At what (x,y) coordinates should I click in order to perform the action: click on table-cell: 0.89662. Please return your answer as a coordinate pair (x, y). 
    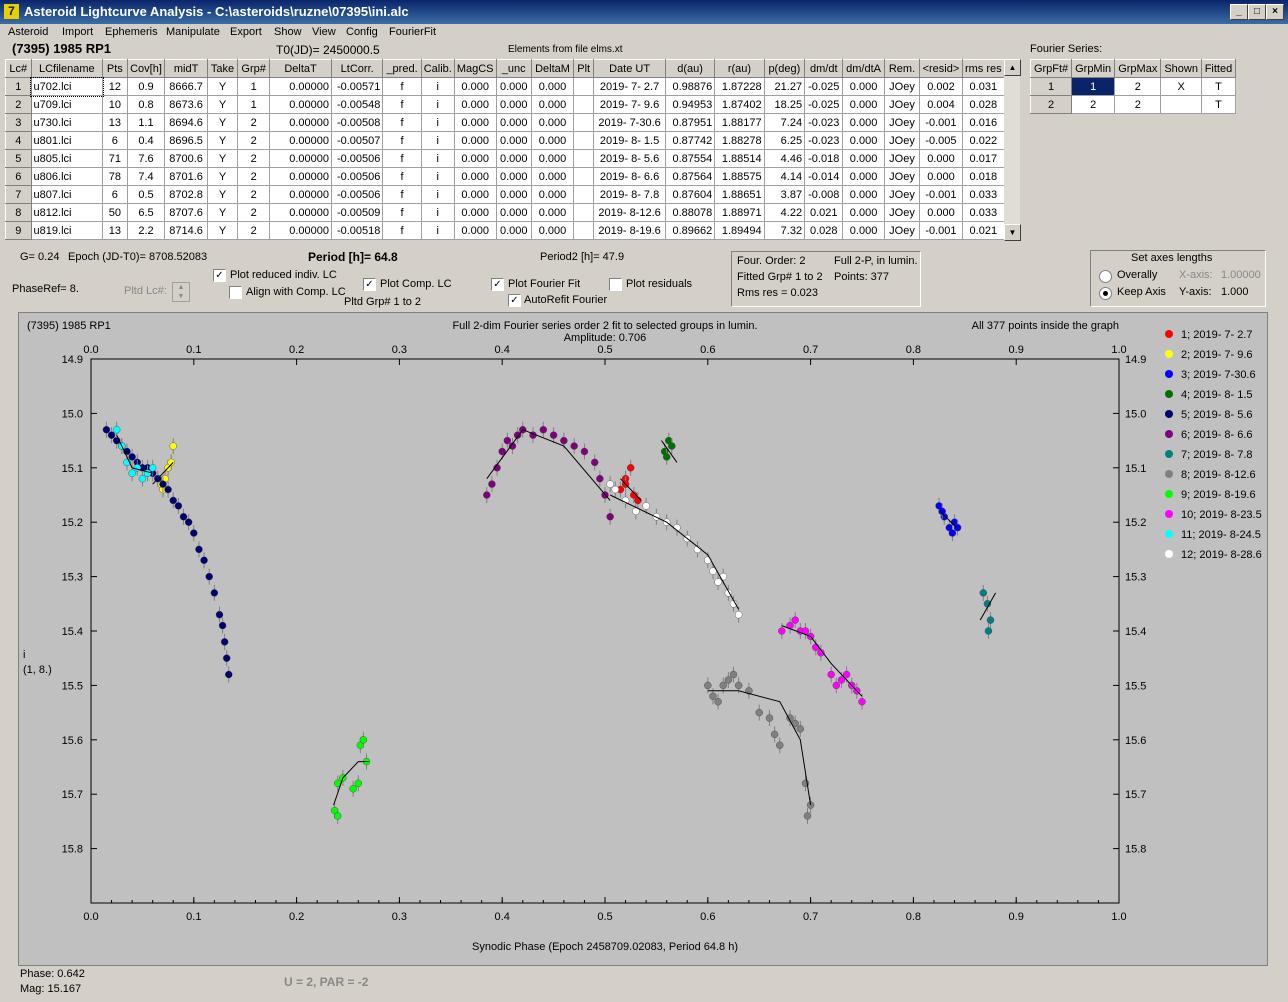
    Looking at the image, I should click on (690, 230).